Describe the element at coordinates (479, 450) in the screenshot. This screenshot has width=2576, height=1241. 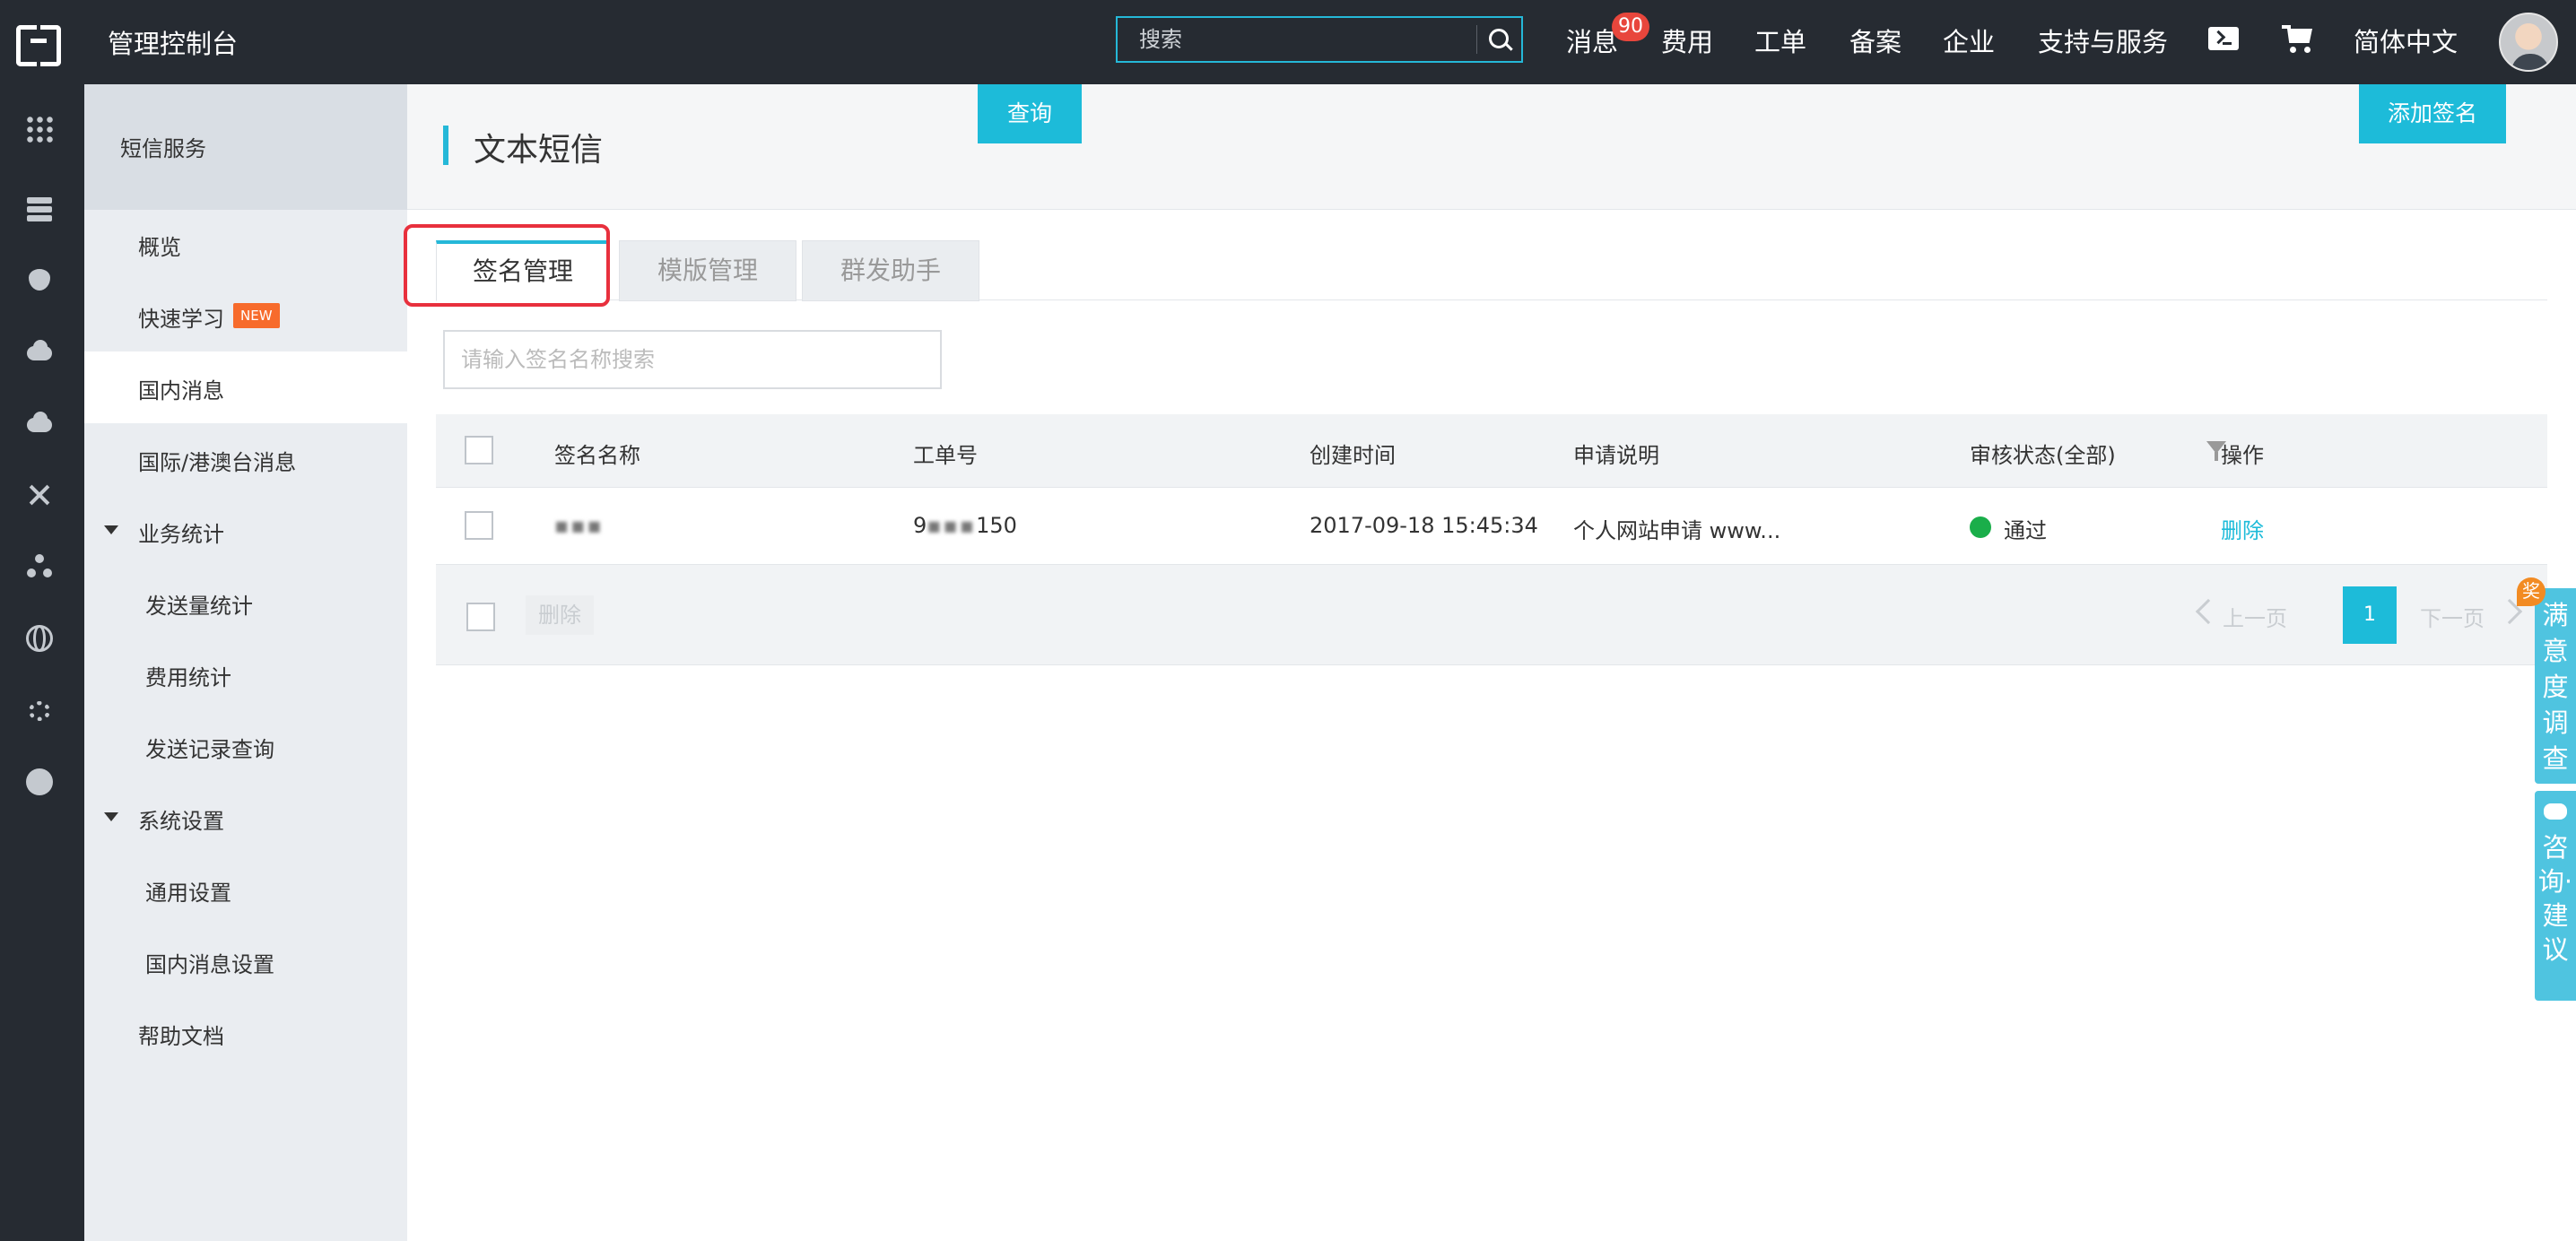
I see `select-all-checkbox` at that location.